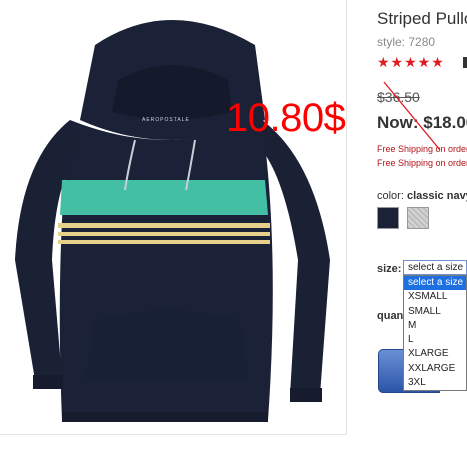 Image resolution: width=467 pixels, height=461 pixels. Describe the element at coordinates (398, 97) in the screenshot. I see `original-price: $36.50` at that location.